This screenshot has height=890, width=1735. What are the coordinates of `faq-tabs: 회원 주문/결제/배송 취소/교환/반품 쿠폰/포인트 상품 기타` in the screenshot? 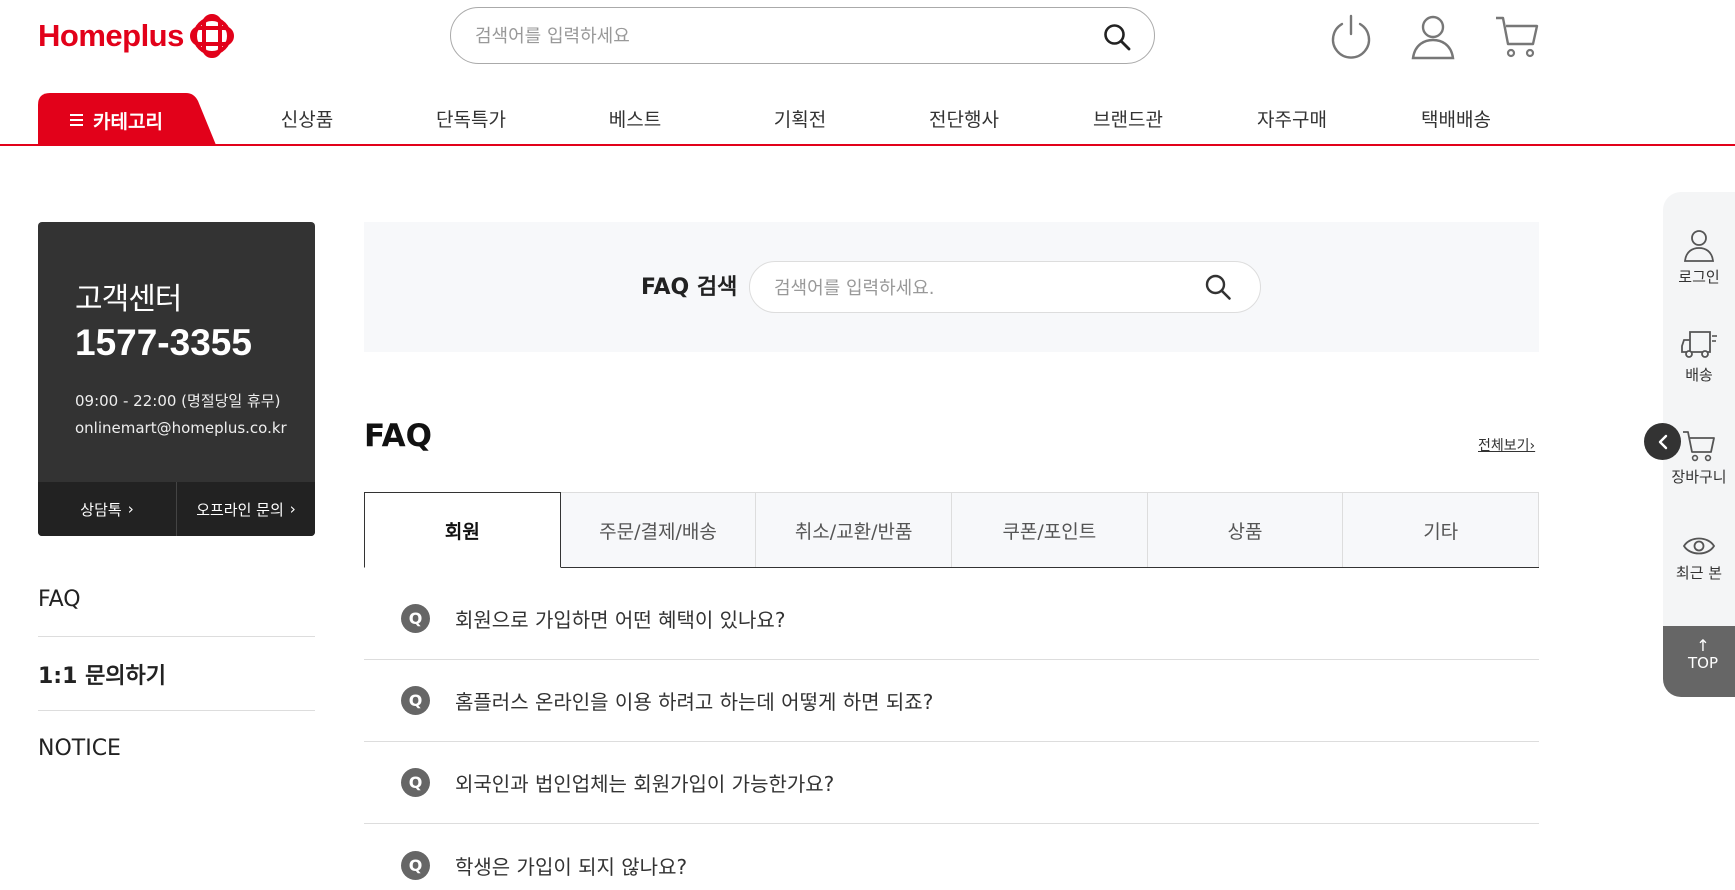 It's located at (952, 530).